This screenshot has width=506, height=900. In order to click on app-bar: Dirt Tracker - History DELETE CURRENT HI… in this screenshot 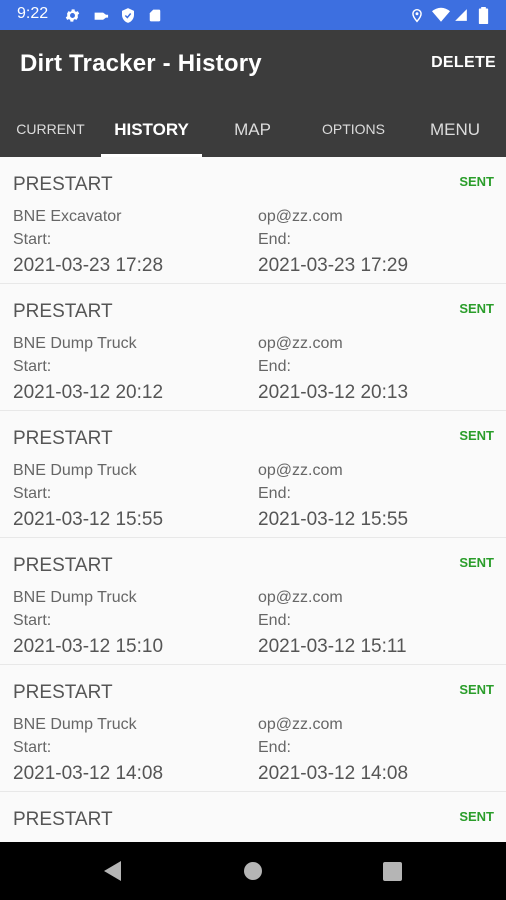, I will do `click(253, 93)`.